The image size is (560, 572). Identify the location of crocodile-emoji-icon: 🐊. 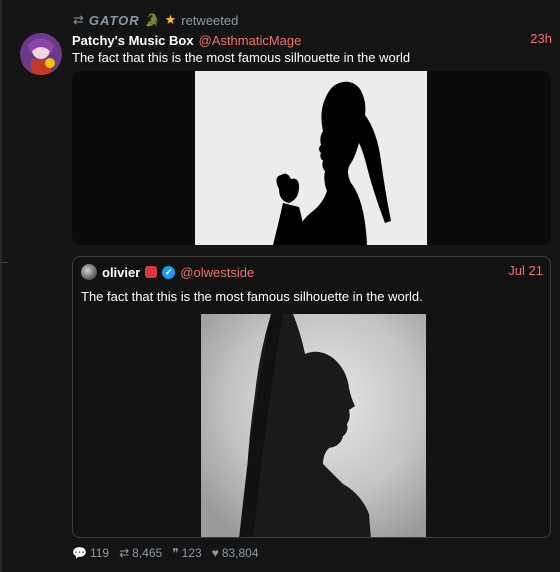
(152, 20).